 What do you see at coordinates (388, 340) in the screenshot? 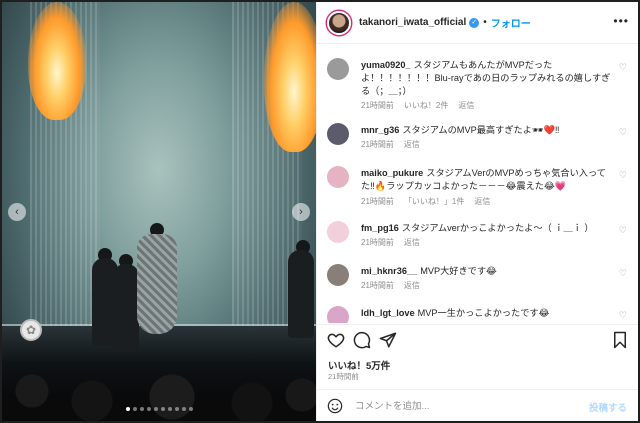
I see `share-icon` at bounding box center [388, 340].